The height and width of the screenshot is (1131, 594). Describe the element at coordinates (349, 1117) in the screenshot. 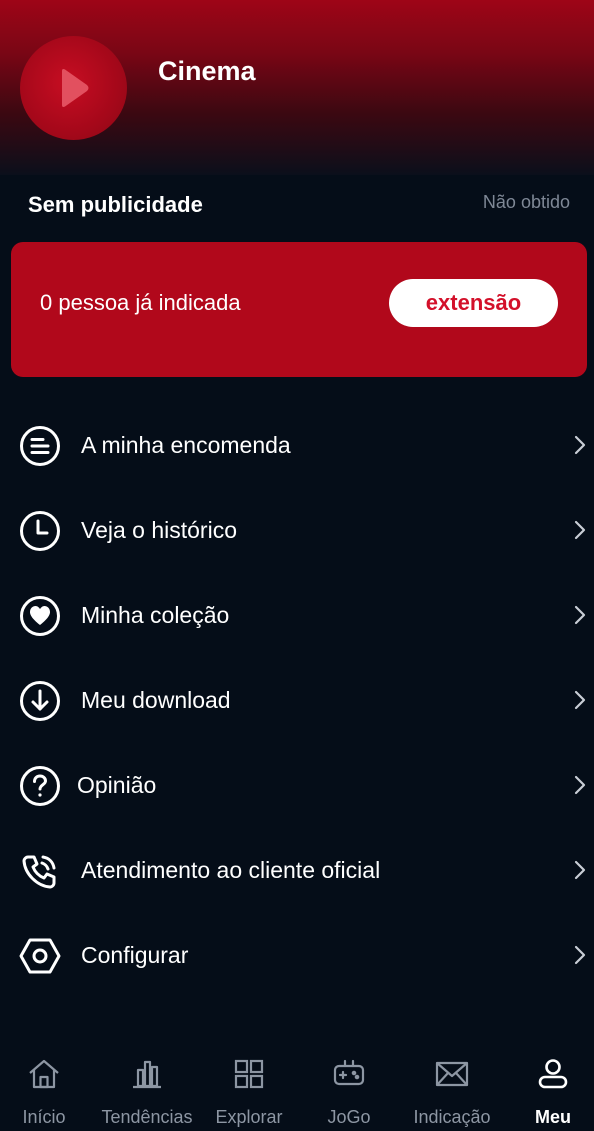

I see `nav-label: JoGo` at that location.